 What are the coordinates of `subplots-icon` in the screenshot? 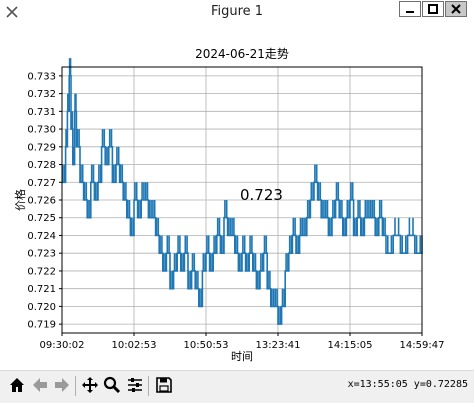 It's located at (135, 385).